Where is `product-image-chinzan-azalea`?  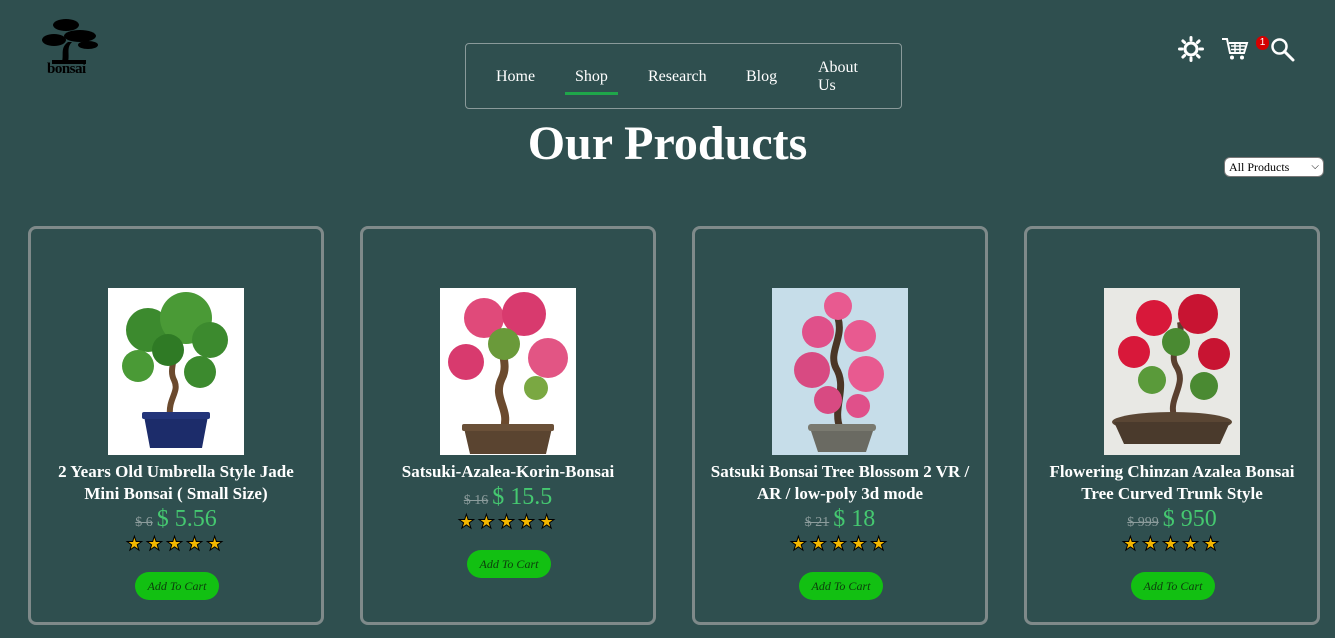
product-image-chinzan-azalea is located at coordinates (1172, 371).